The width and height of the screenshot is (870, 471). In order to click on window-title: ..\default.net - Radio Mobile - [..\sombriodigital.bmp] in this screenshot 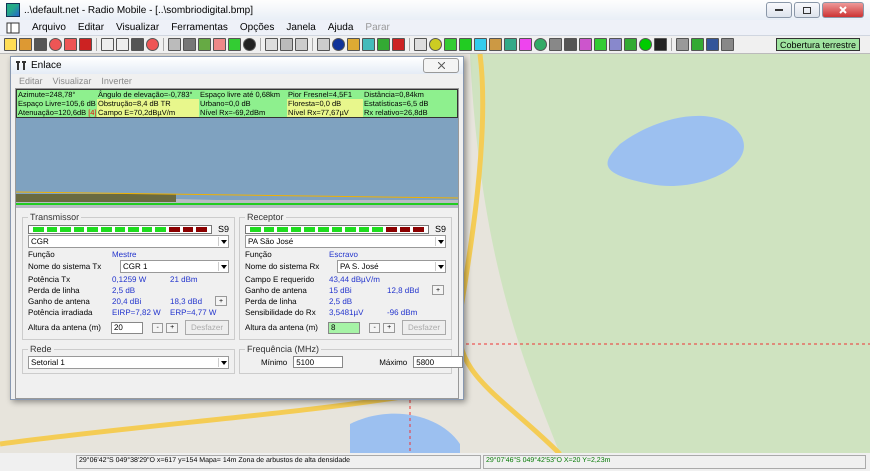, I will do `click(139, 10)`.